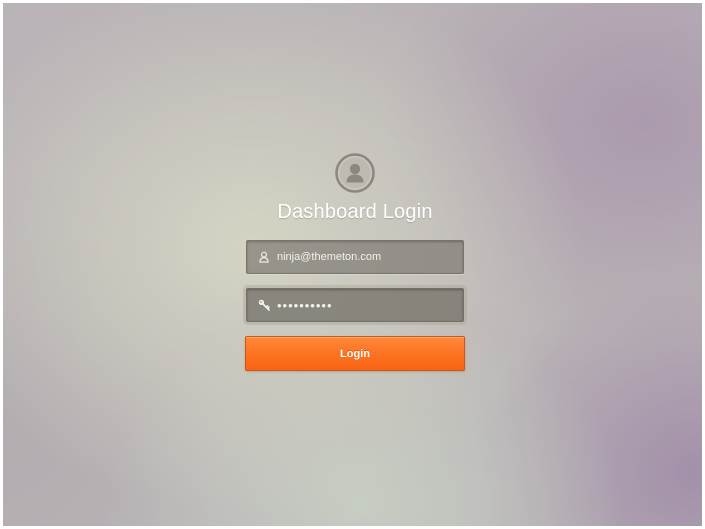 The width and height of the screenshot is (705, 529). I want to click on password-field-container, so click(355, 305).